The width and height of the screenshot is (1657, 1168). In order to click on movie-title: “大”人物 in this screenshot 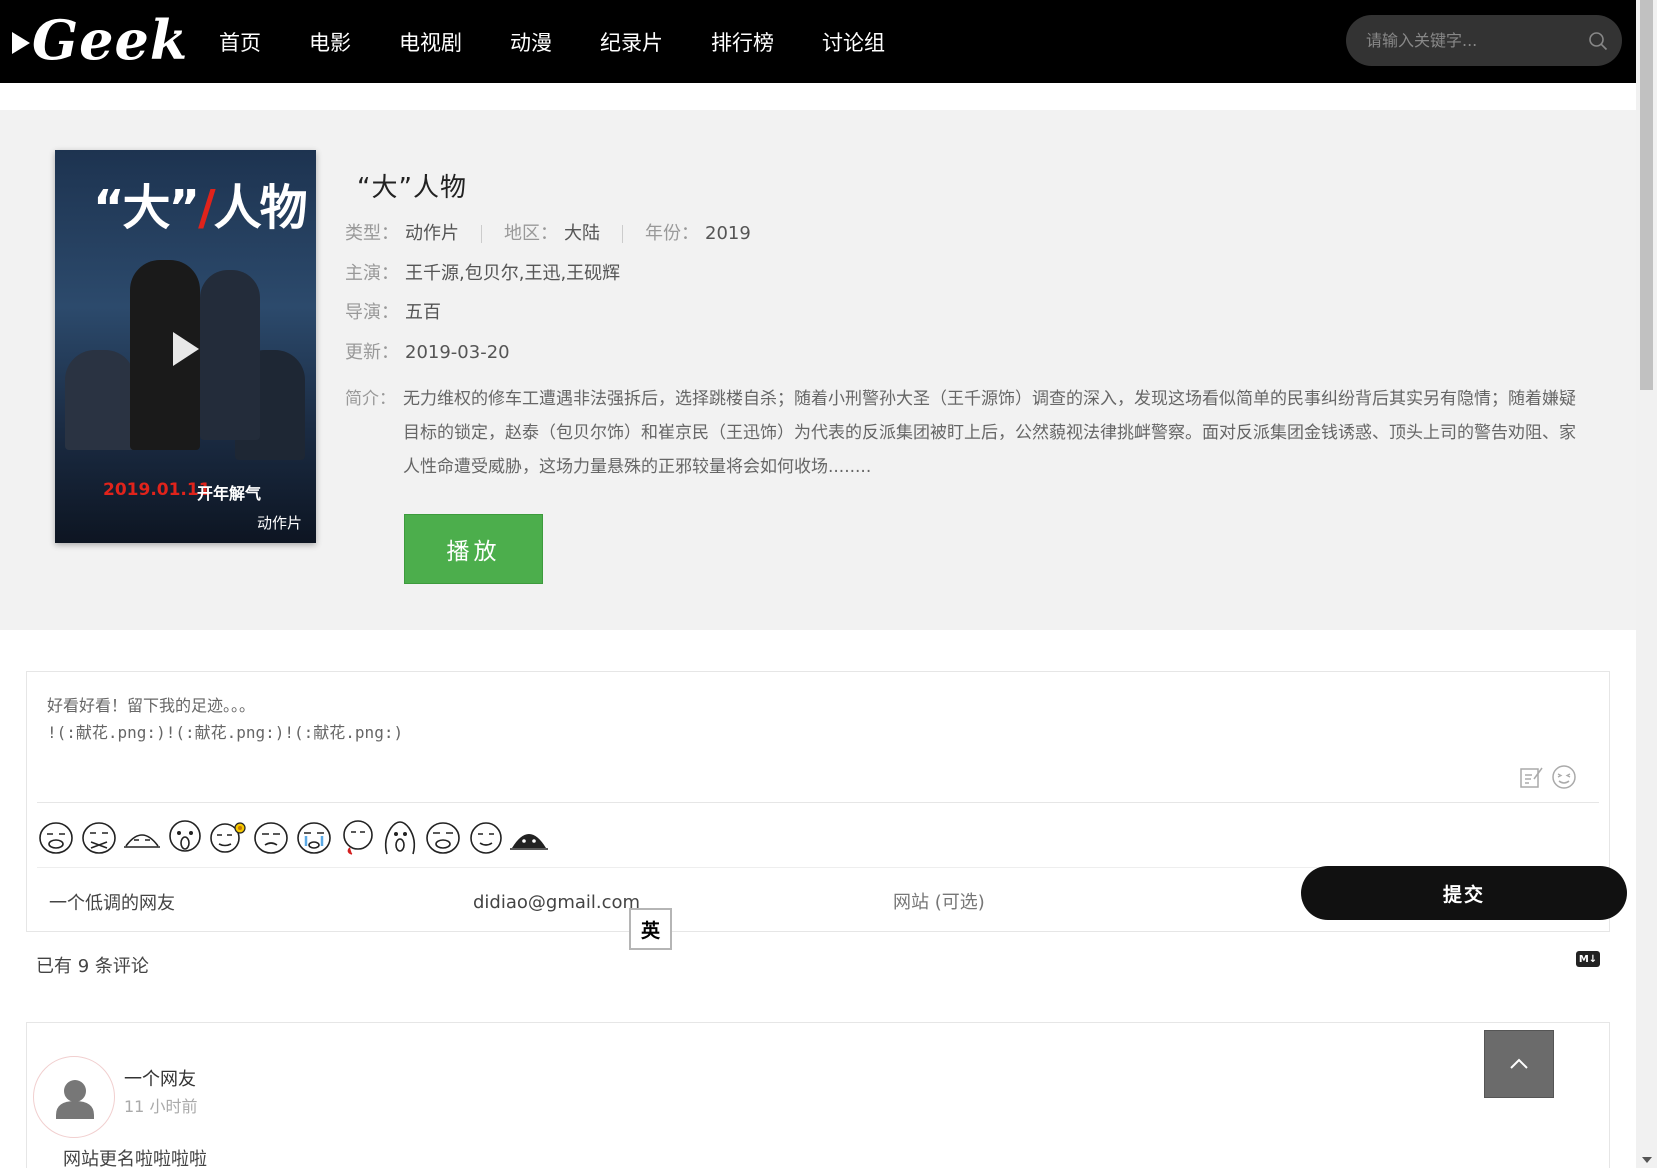, I will do `click(412, 188)`.